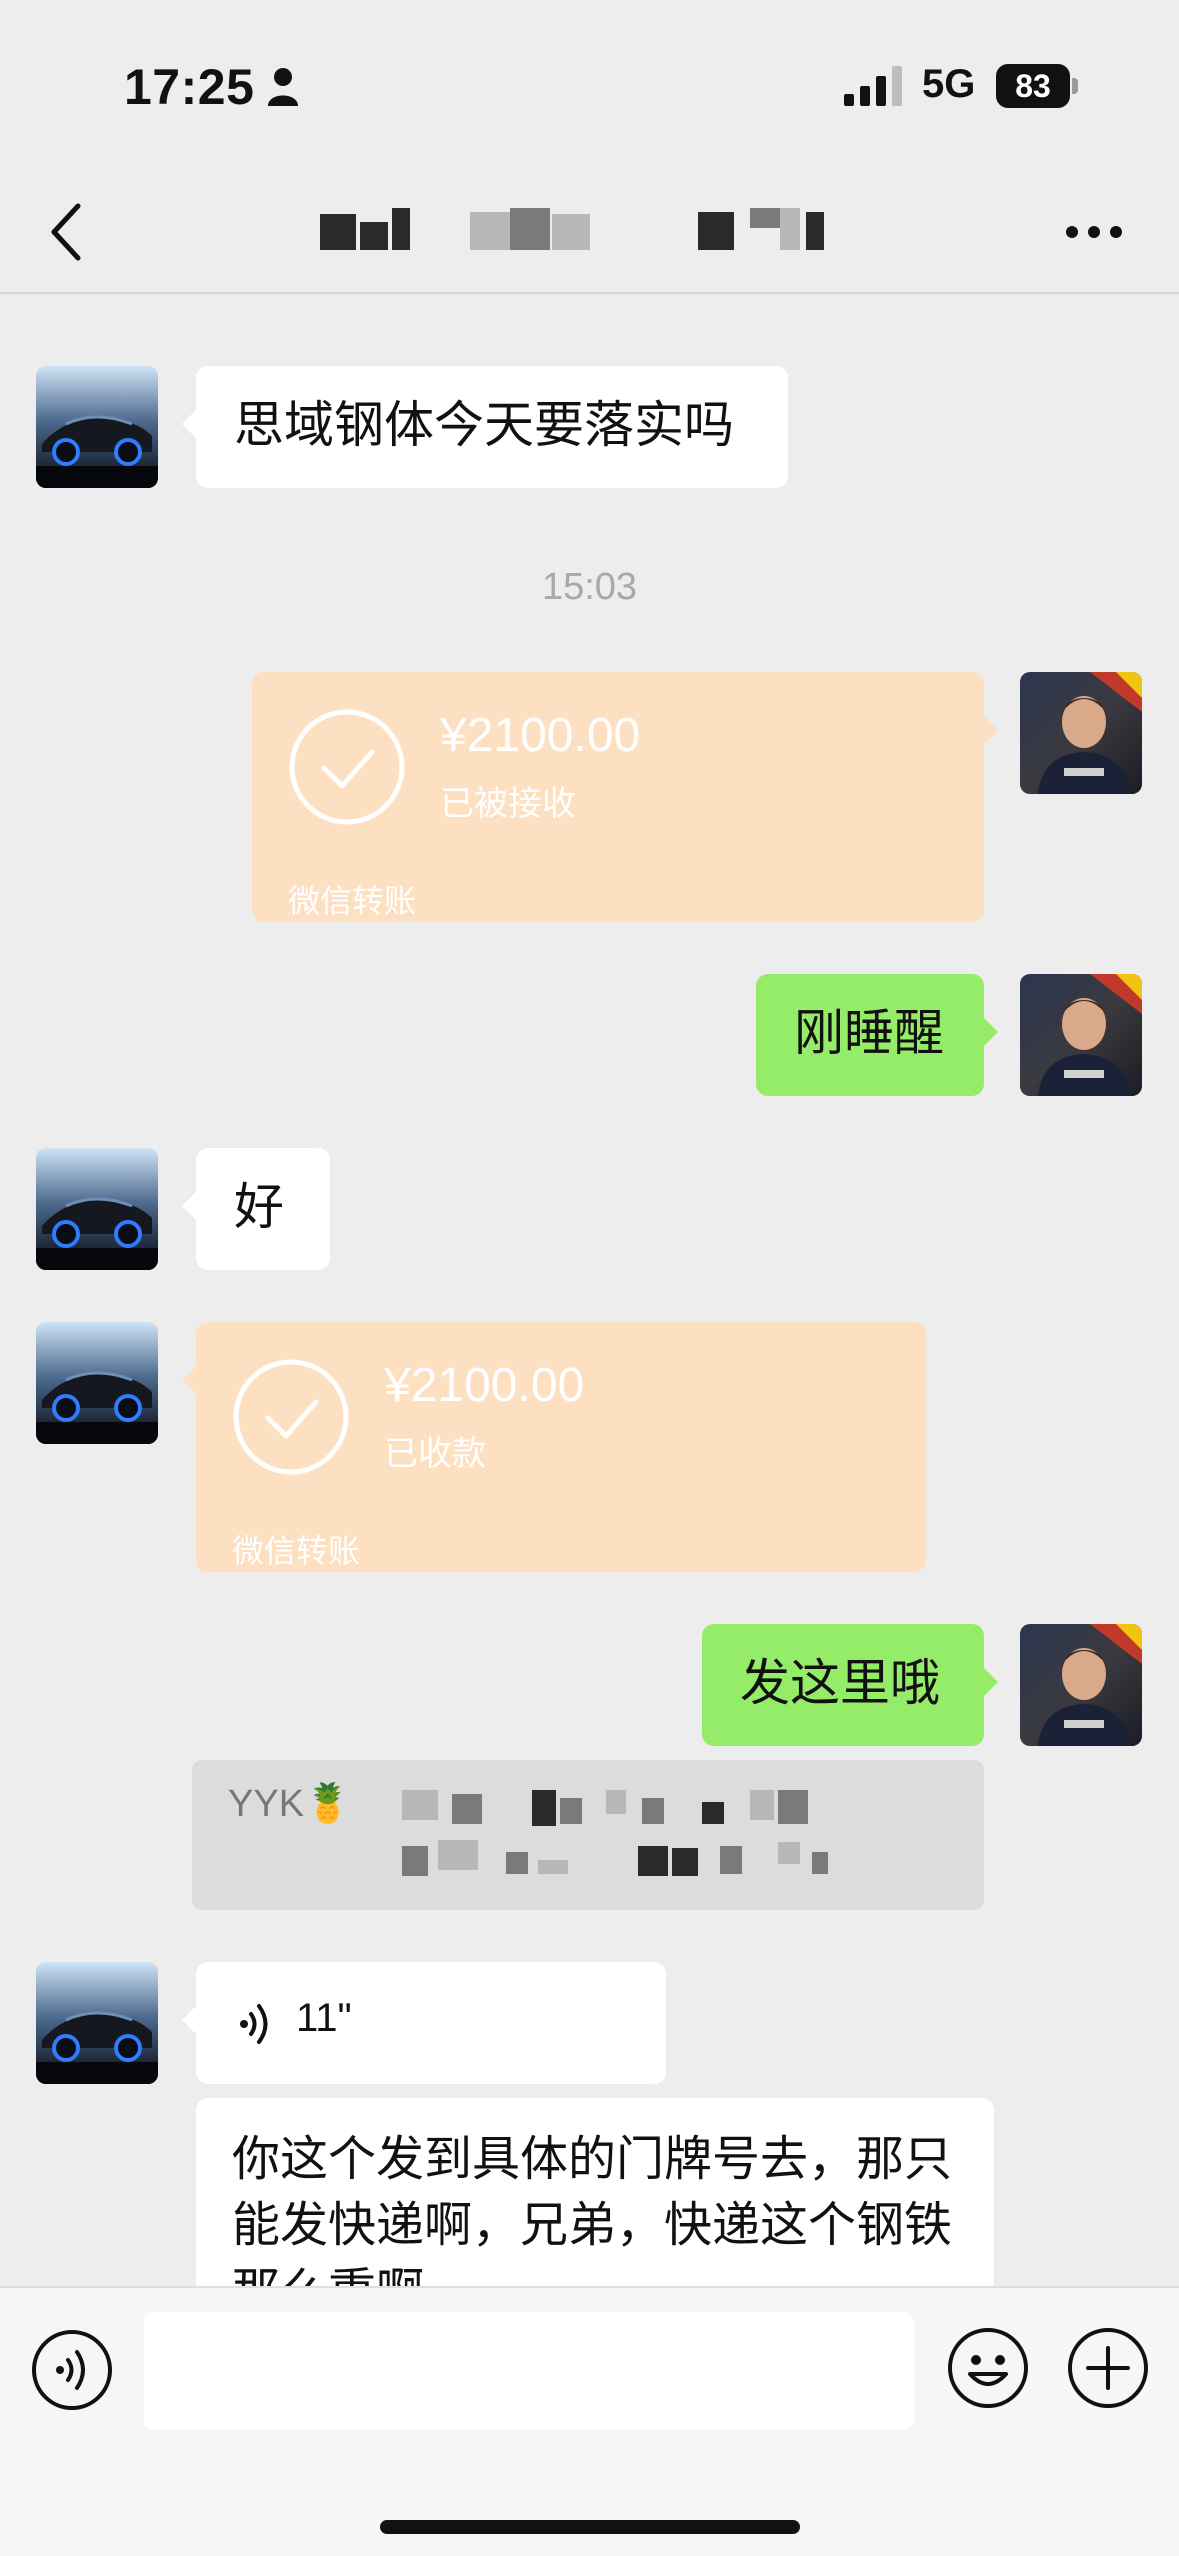 The image size is (1179, 2556). What do you see at coordinates (324, 2018) in the screenshot?
I see `voice-duration: 11"` at bounding box center [324, 2018].